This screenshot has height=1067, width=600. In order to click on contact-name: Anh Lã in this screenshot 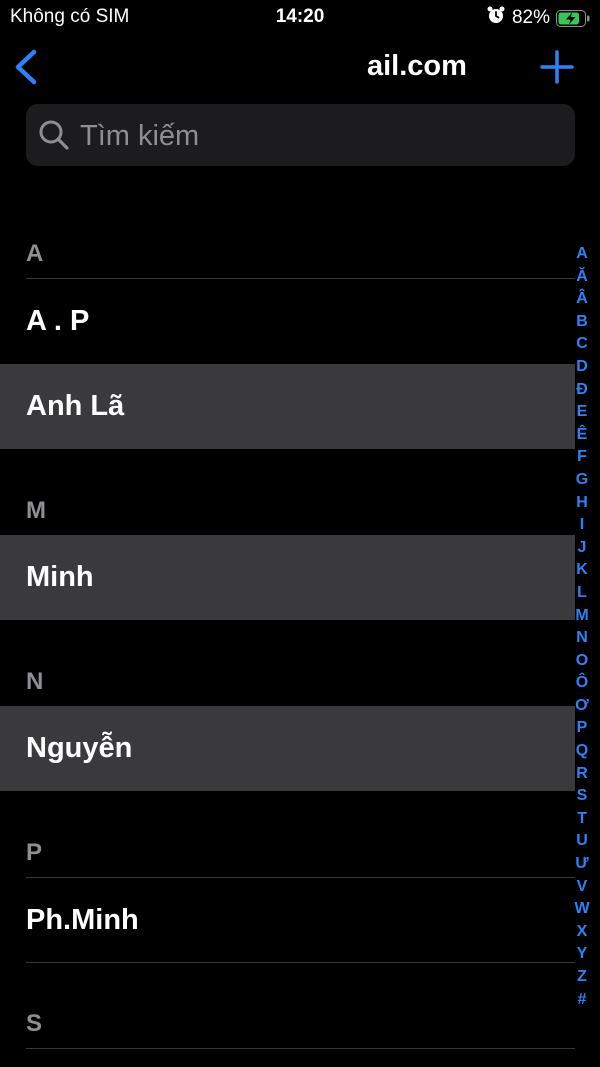, I will do `click(75, 406)`.